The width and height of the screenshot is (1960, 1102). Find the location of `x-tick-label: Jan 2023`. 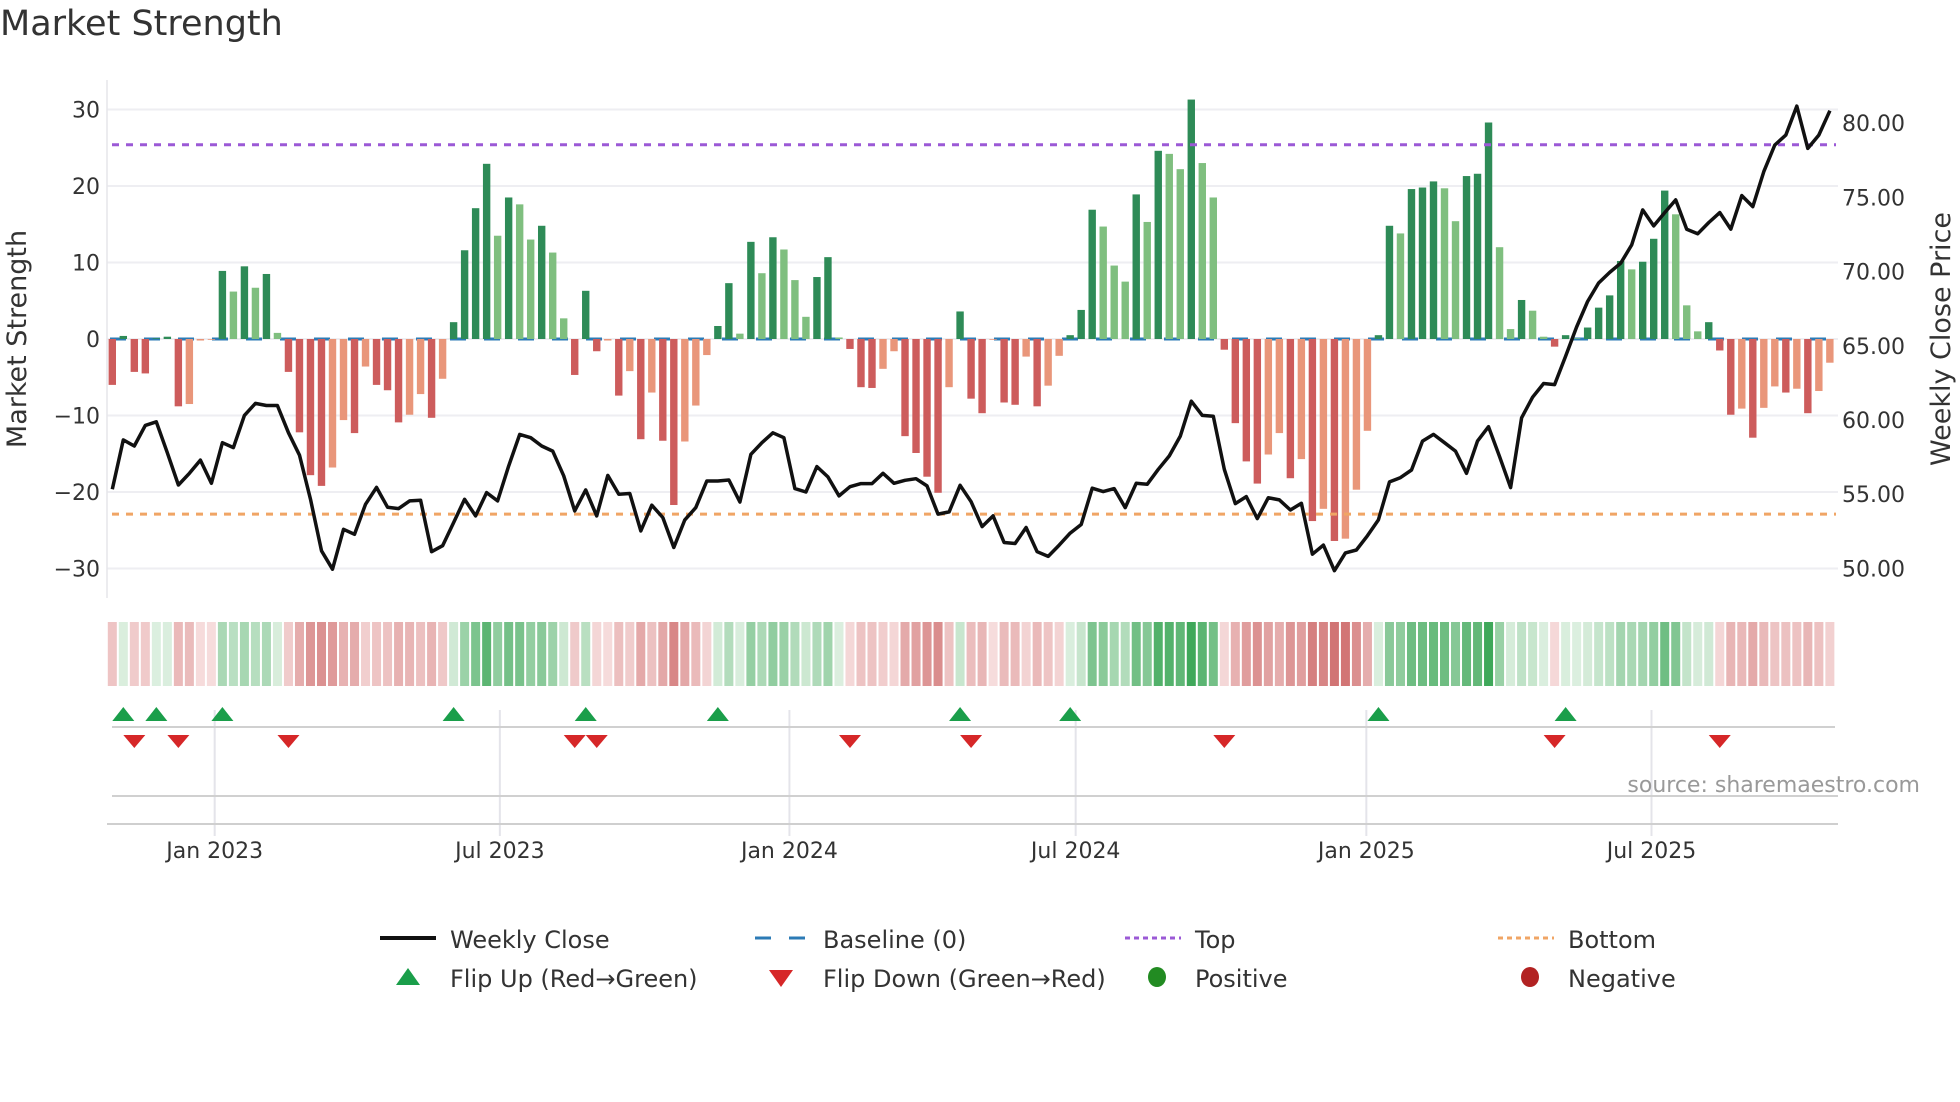

x-tick-label: Jan 2023 is located at coordinates (213, 851).